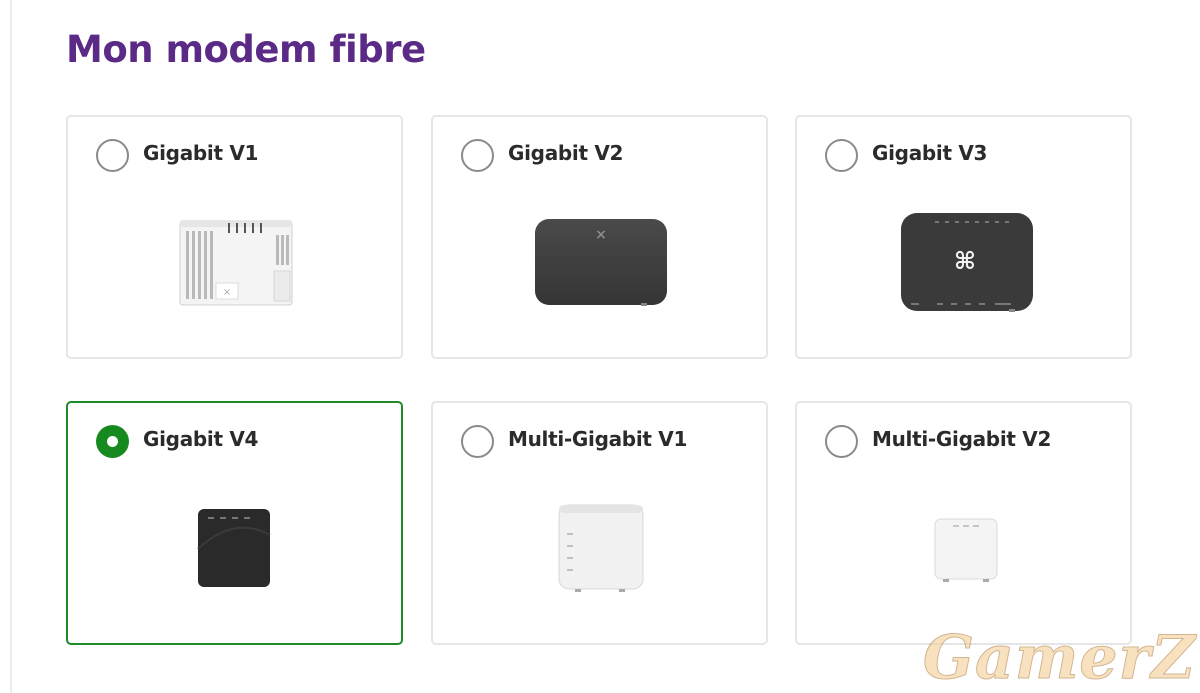 The height and width of the screenshot is (693, 1200). I want to click on option-card-multi-gigabit-v1: Multi-Gigabit V1, so click(599, 523).